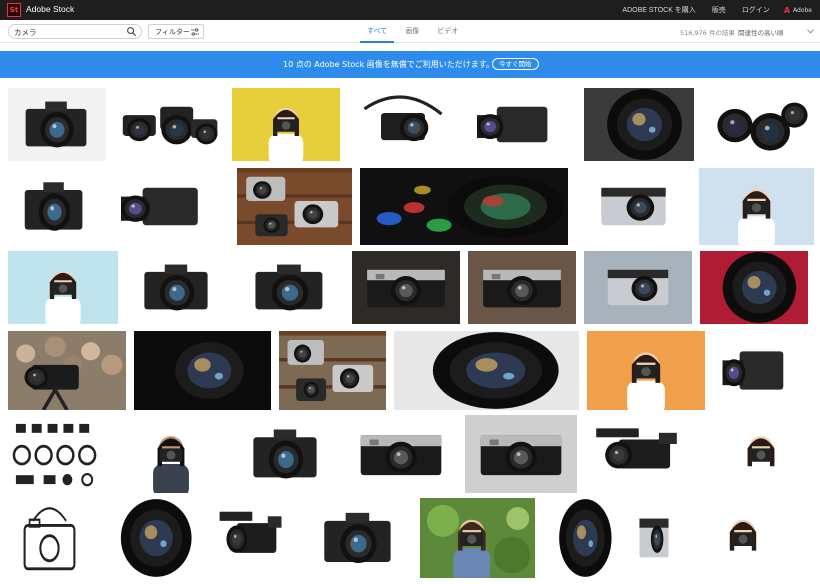  I want to click on camera-outline-icon-image, so click(49, 538).